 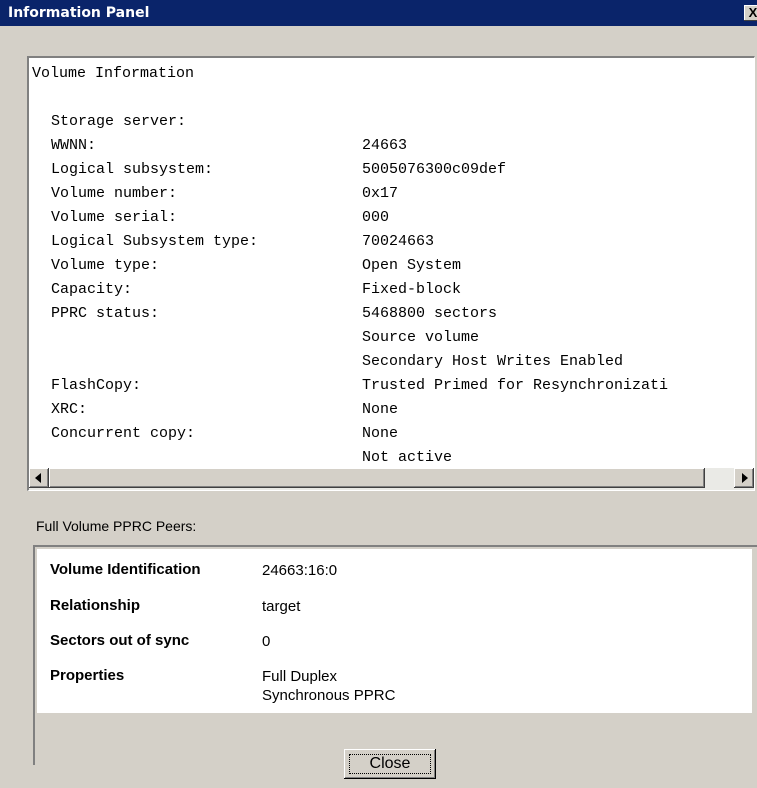 What do you see at coordinates (391, 360) in the screenshot?
I see `info-row: Trusted Primed for Resynchronizati` at bounding box center [391, 360].